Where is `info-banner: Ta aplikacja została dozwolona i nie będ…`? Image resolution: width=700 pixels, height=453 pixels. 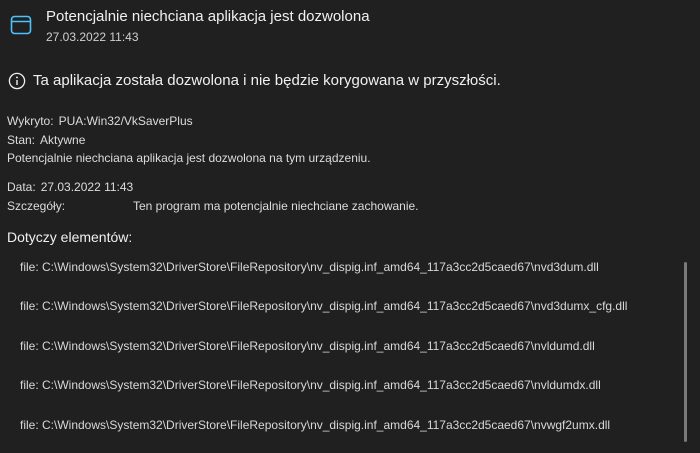 info-banner: Ta aplikacja została dozwolona i nie będ… is located at coordinates (348, 81).